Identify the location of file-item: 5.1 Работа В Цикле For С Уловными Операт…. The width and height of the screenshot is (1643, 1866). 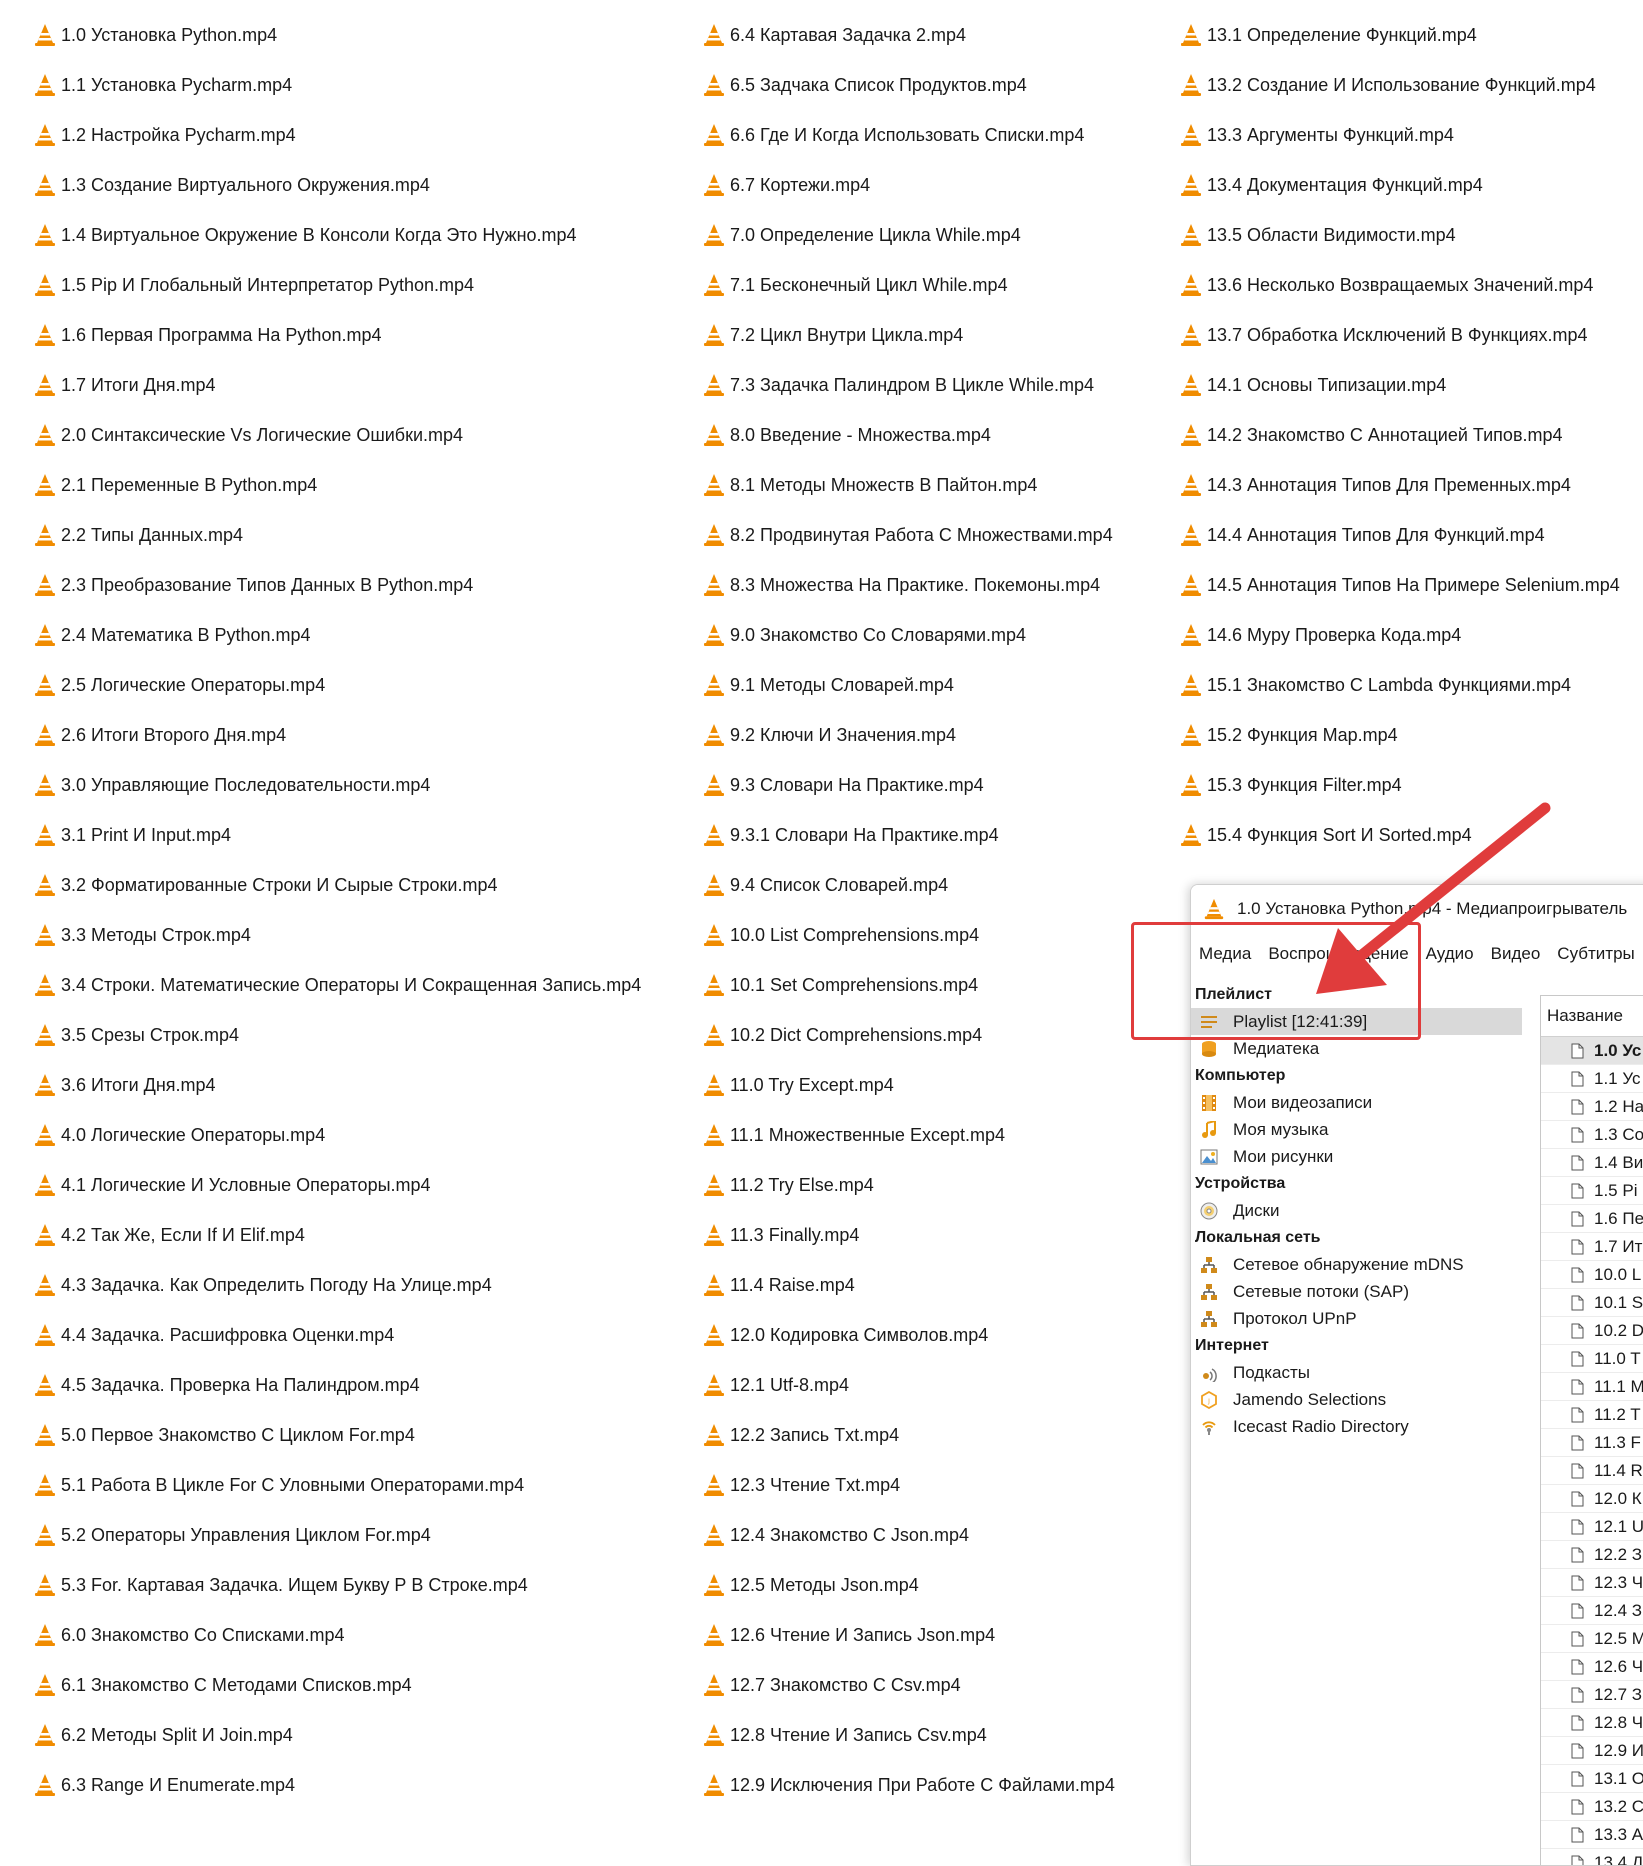
(344, 1485).